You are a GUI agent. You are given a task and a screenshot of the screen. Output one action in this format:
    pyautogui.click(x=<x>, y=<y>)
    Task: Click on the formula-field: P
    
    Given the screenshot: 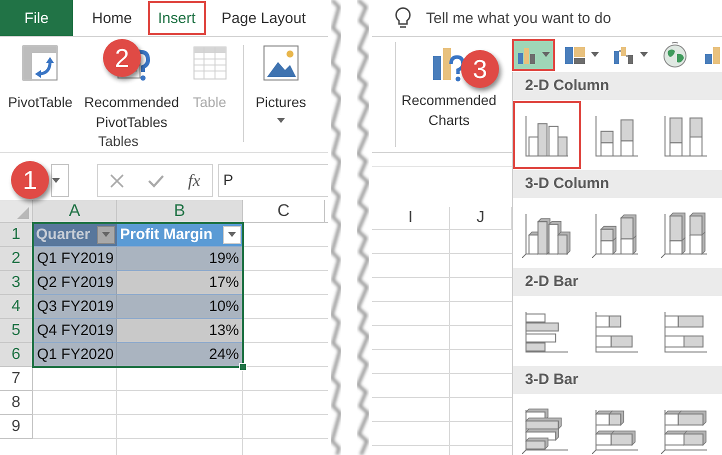 What is the action you would take?
    pyautogui.click(x=273, y=180)
    